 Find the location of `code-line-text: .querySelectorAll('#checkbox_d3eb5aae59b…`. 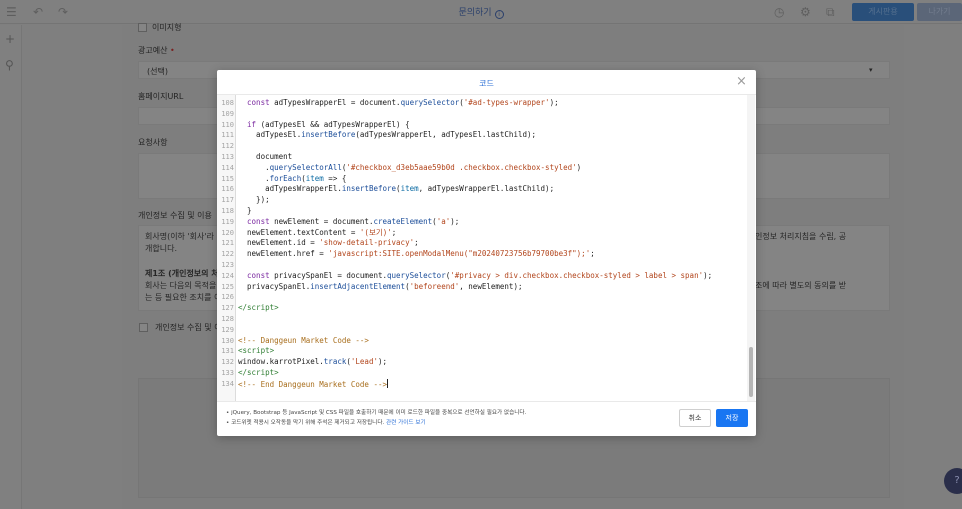

code-line-text: .querySelectorAll('#checkbox_d3eb5aae59b… is located at coordinates (410, 167).